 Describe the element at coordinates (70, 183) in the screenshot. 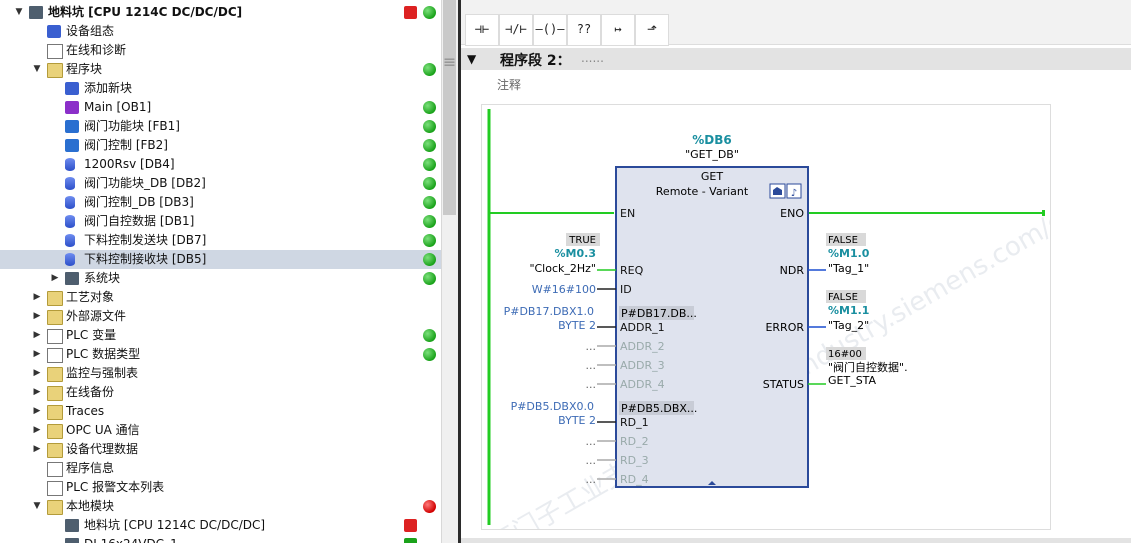

I see `db-icon` at that location.